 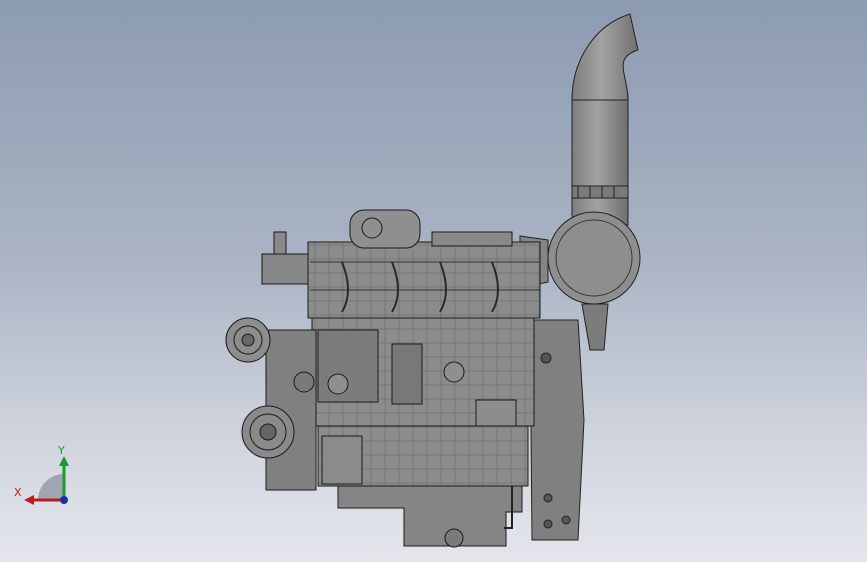 What do you see at coordinates (64, 500) in the screenshot?
I see `z-axis-origin-icon` at bounding box center [64, 500].